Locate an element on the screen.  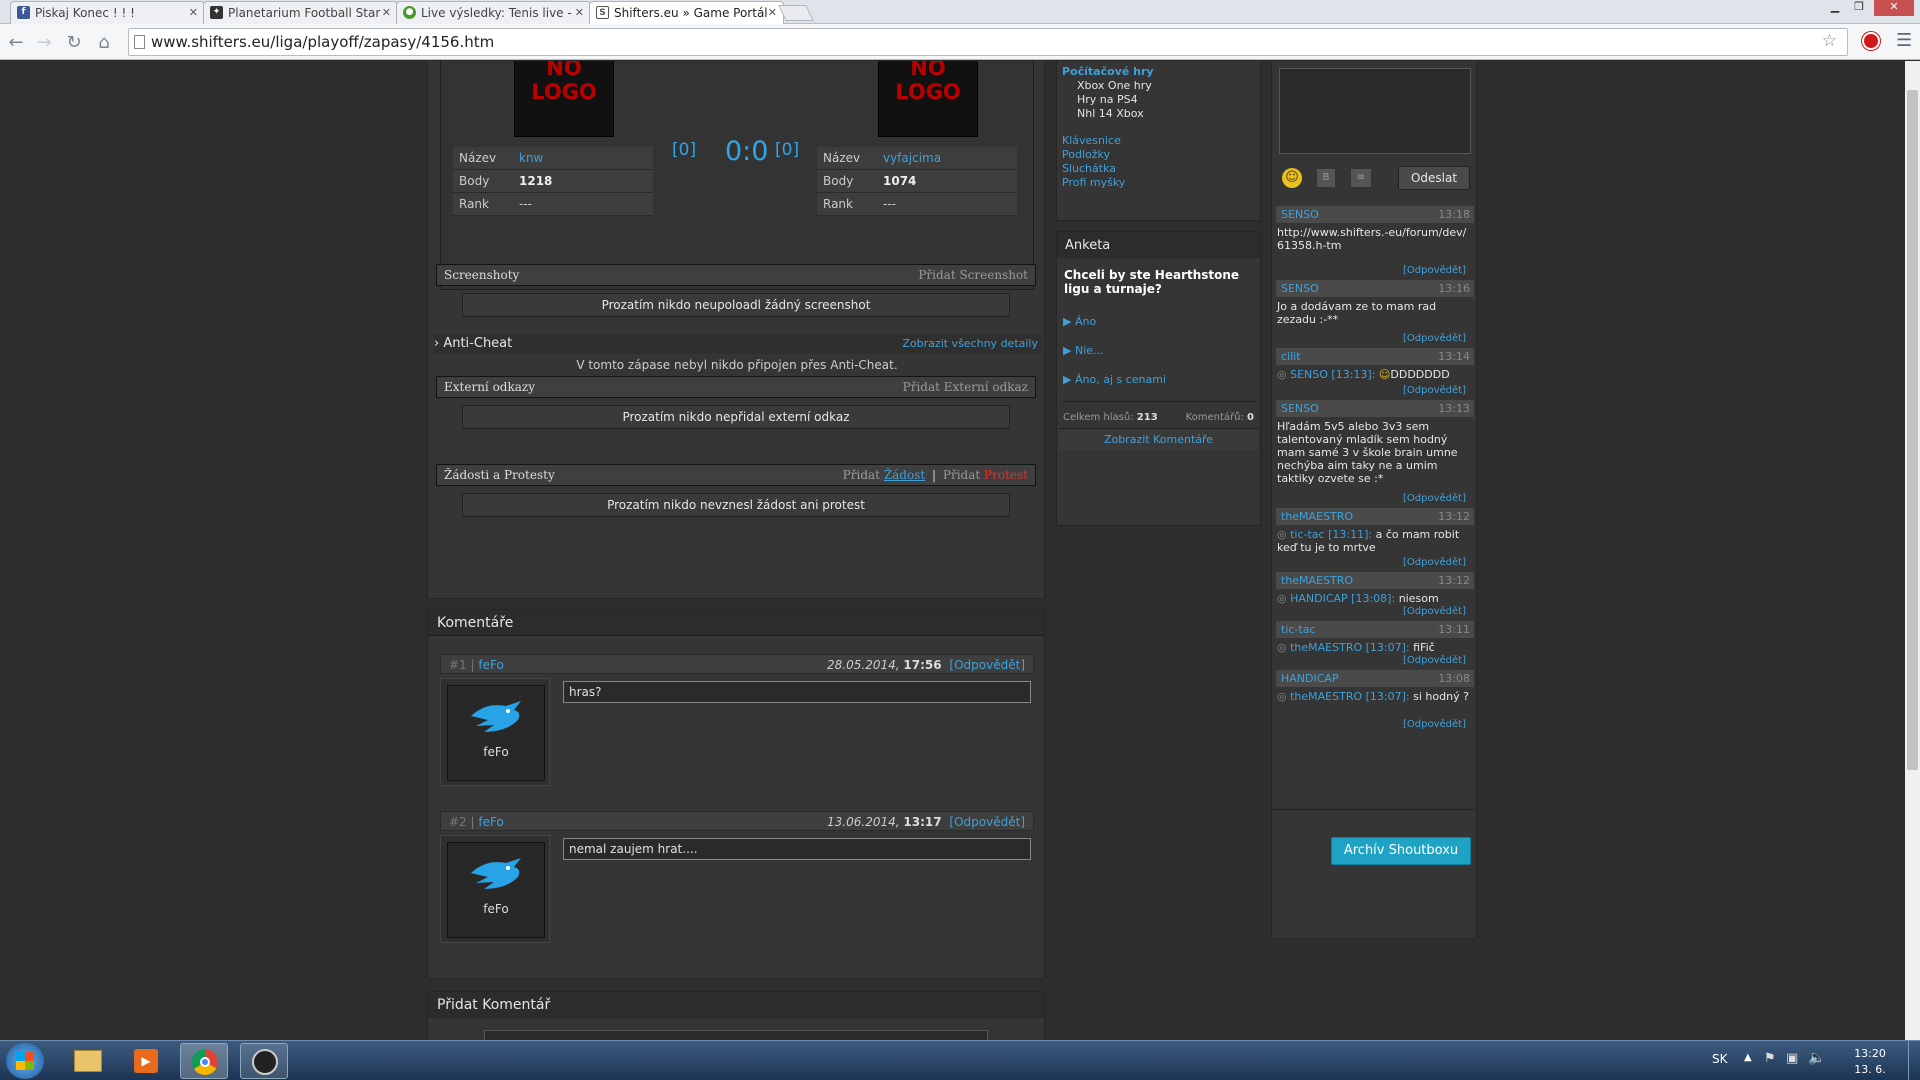
logo-line: NO is located at coordinates (928, 70).